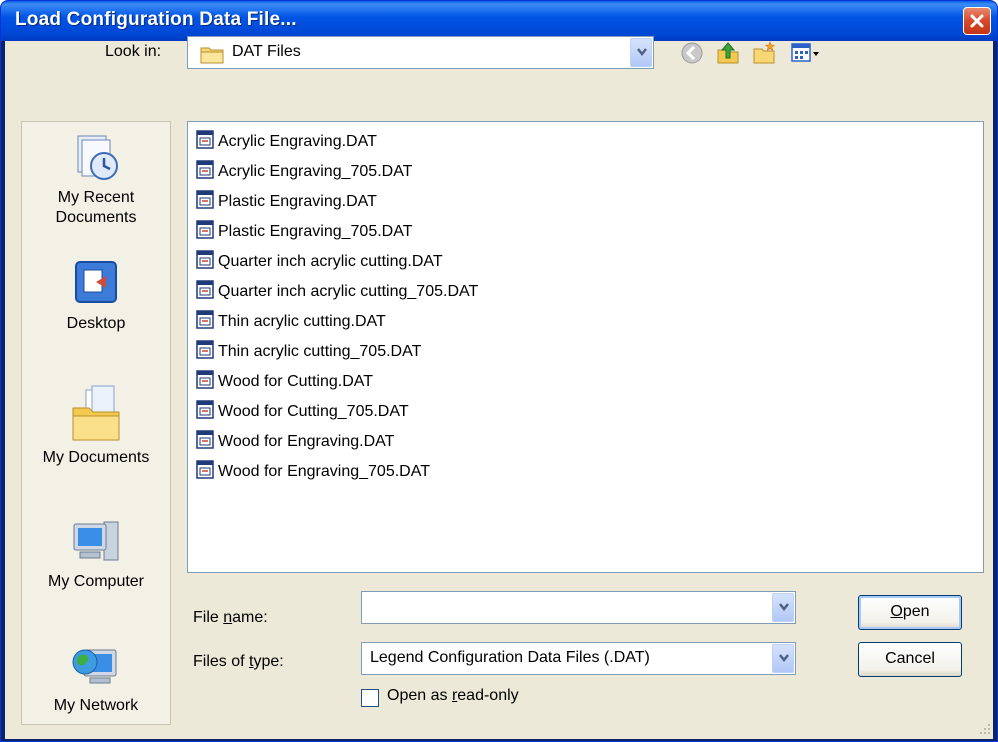  I want to click on cancel-button: Cancel, so click(910, 659).